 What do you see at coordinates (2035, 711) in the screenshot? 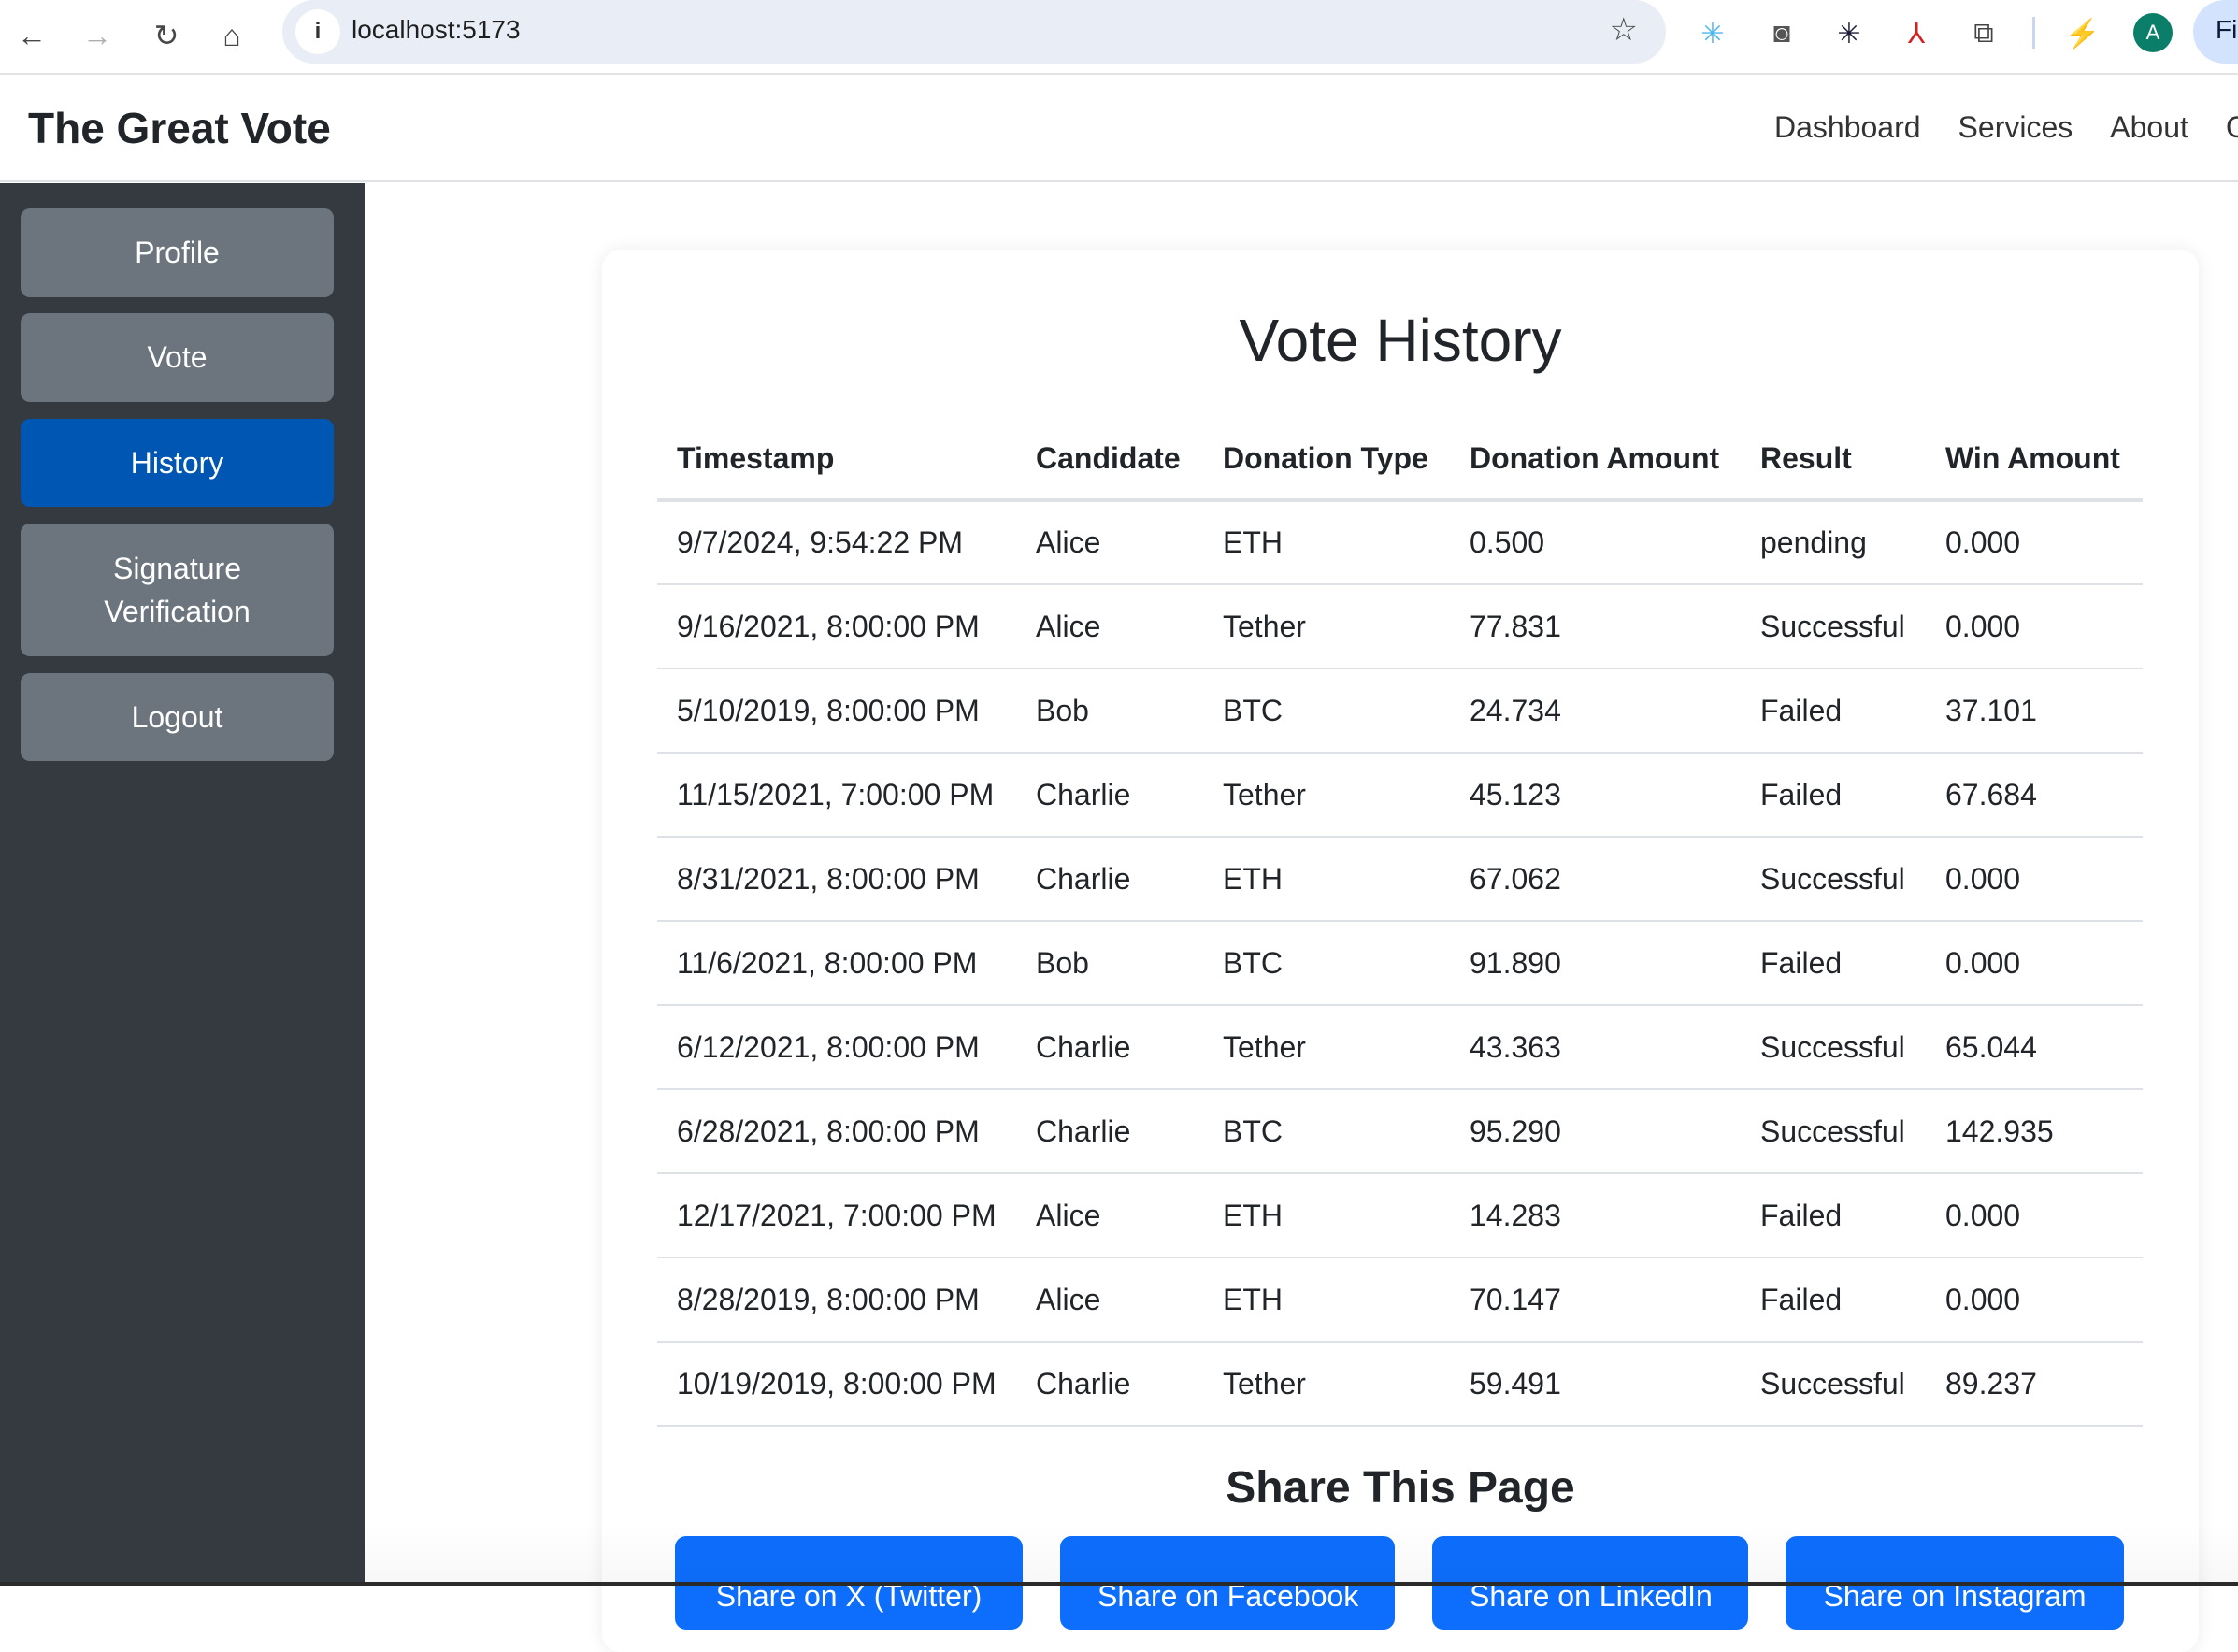
I see `cell-win-amount: 37.101` at bounding box center [2035, 711].